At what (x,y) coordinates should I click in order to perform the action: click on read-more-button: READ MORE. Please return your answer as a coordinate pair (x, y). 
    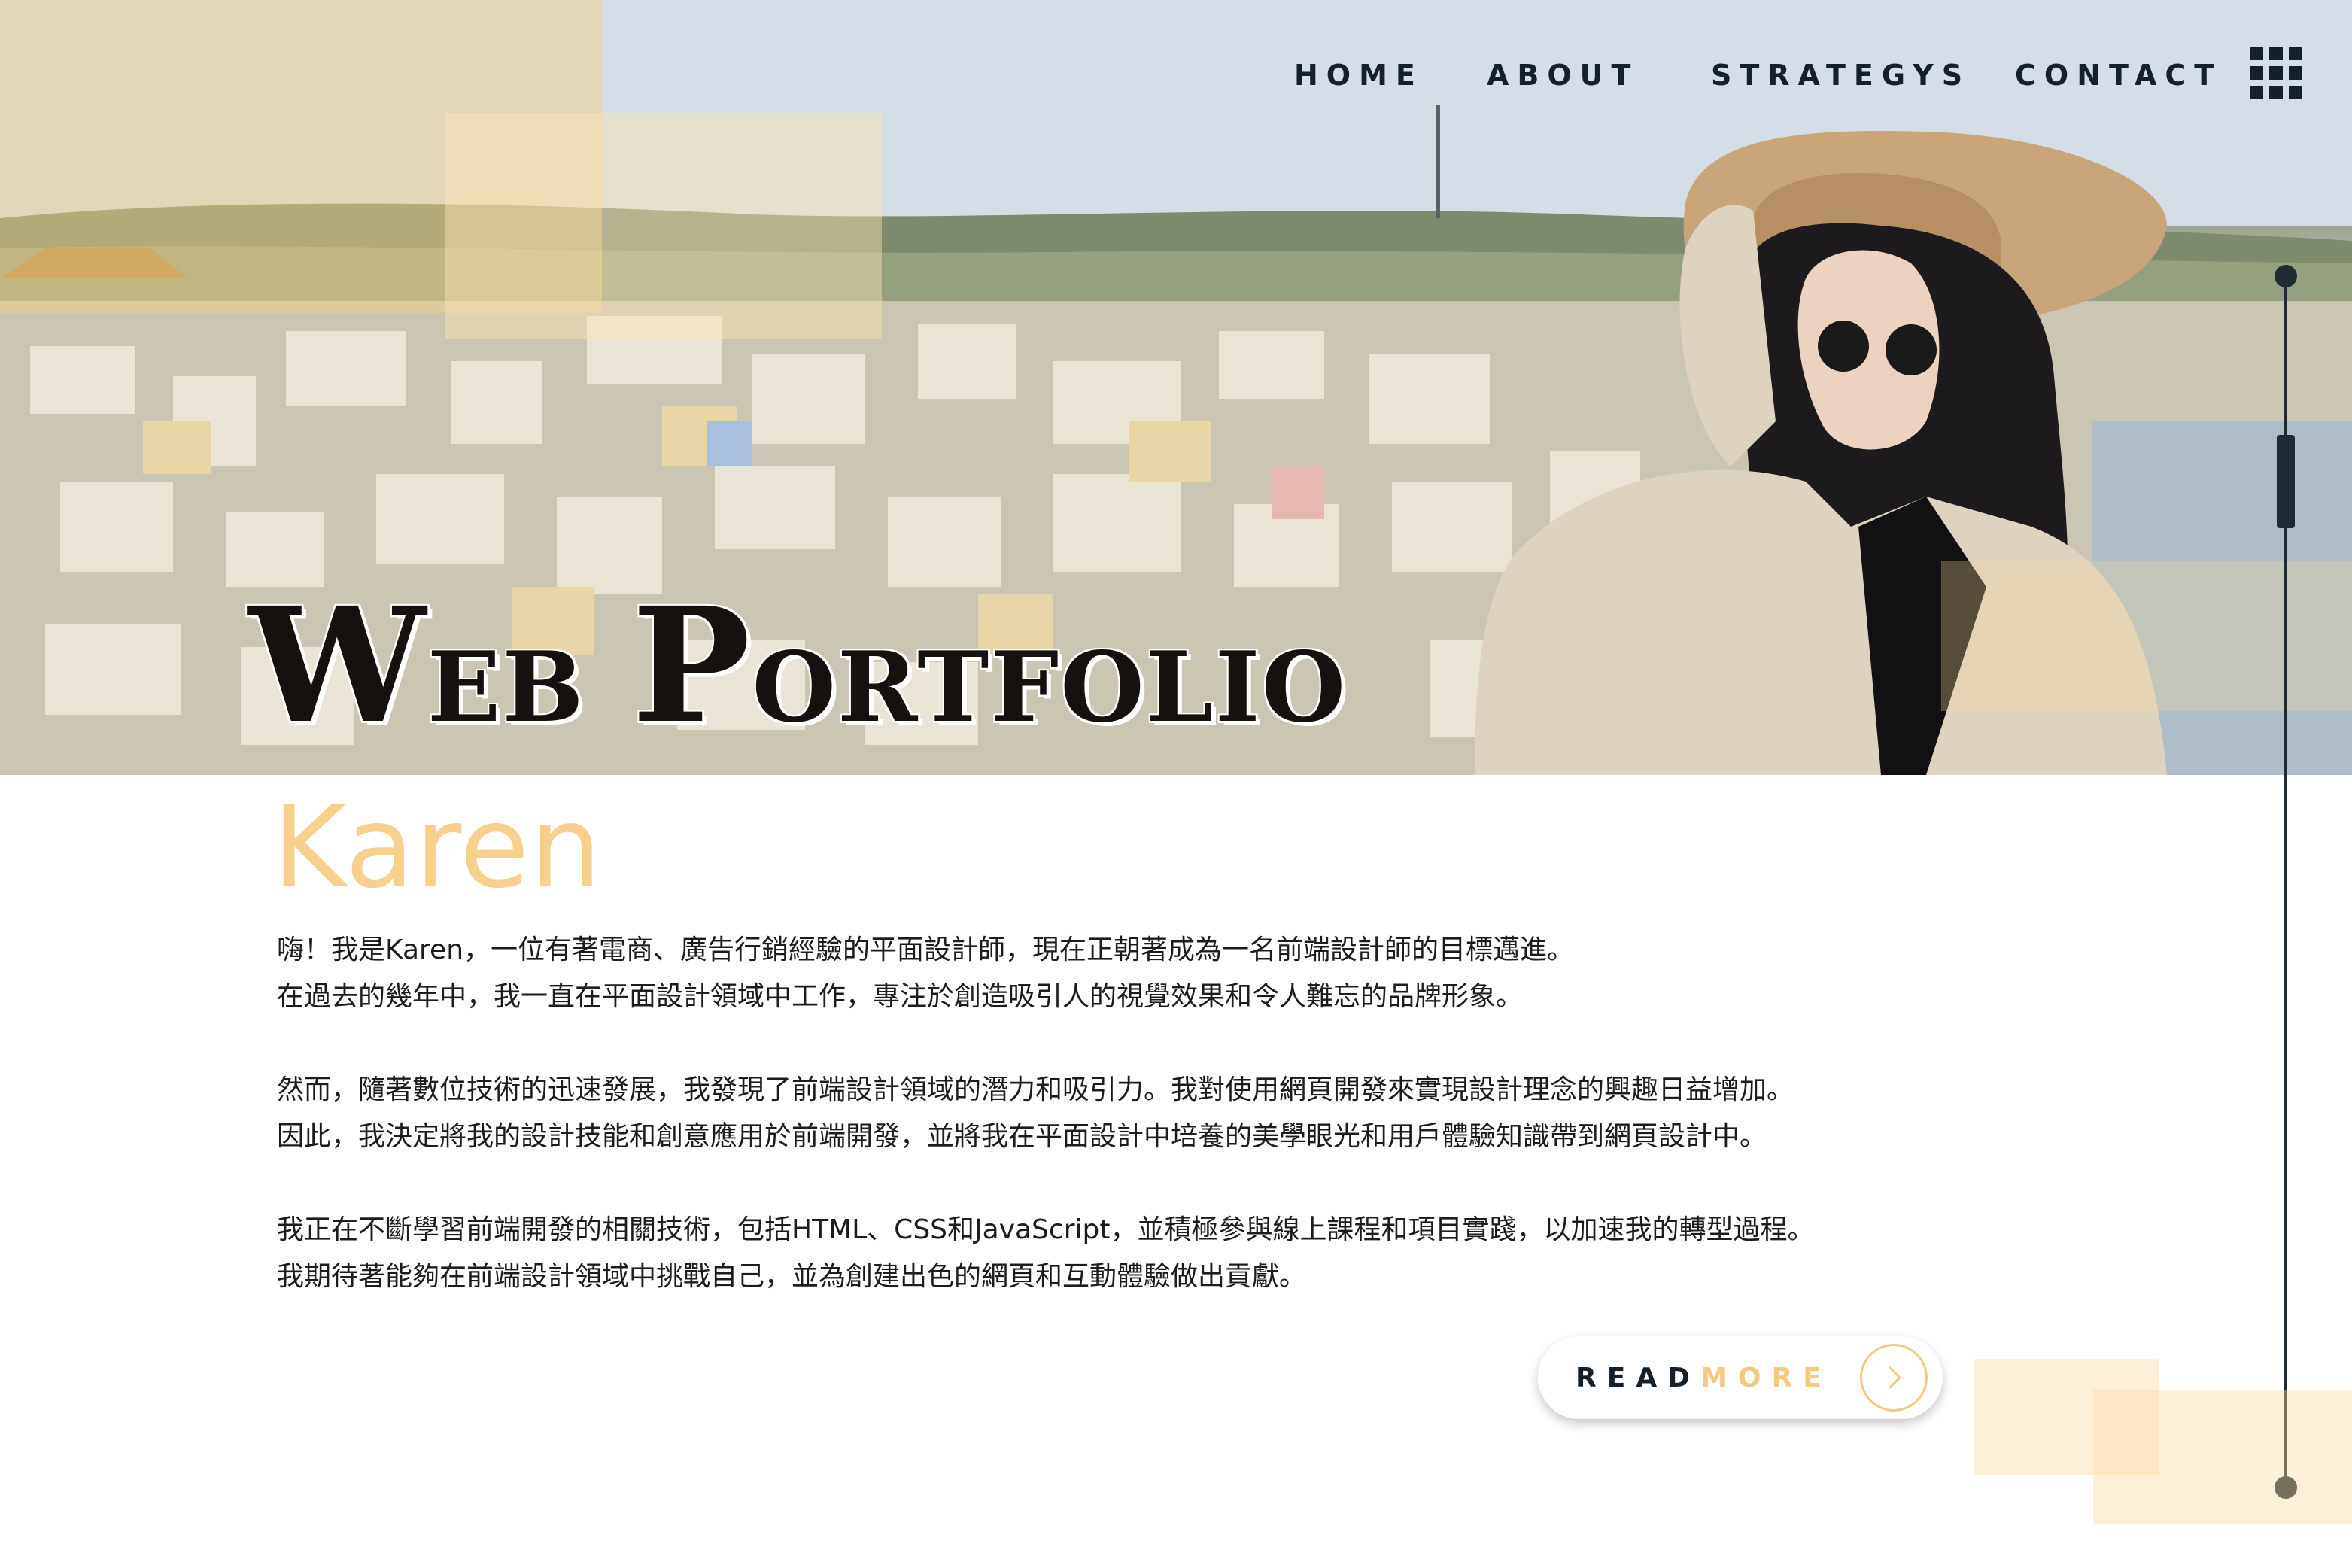
    Looking at the image, I should click on (1740, 1377).